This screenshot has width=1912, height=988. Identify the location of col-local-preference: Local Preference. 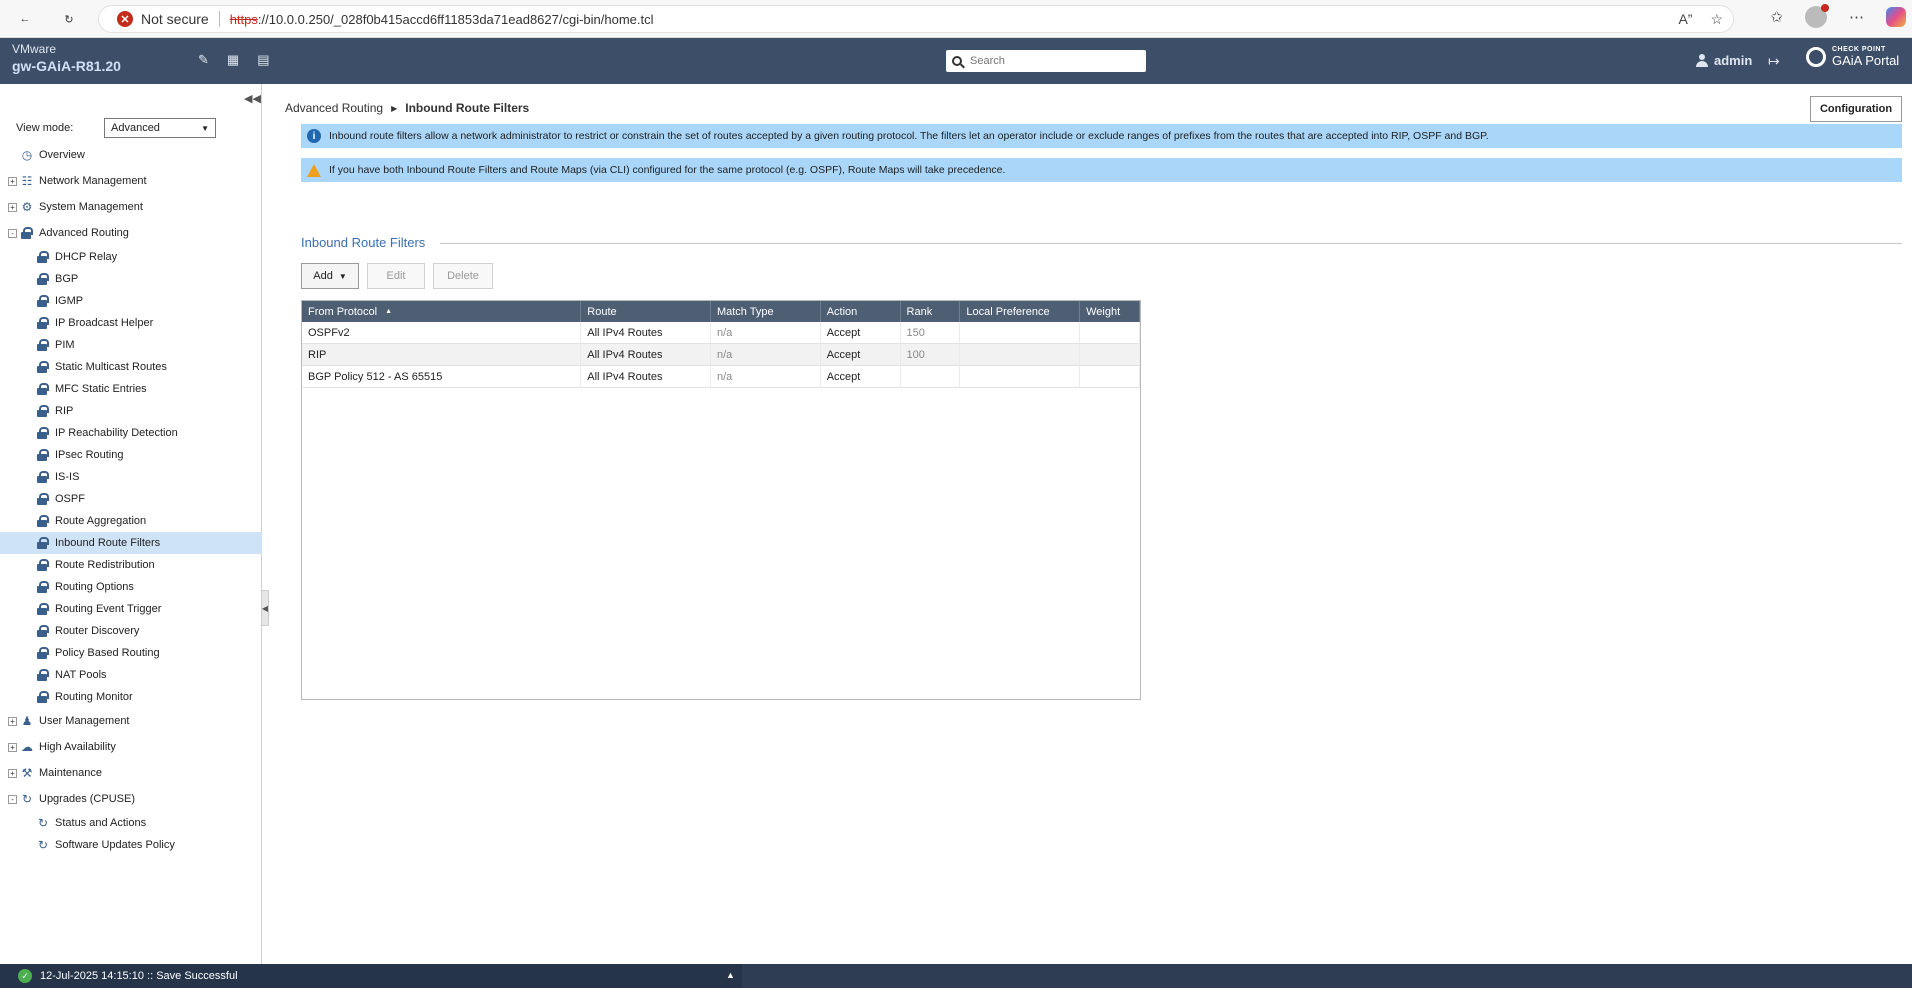
(1020, 311).